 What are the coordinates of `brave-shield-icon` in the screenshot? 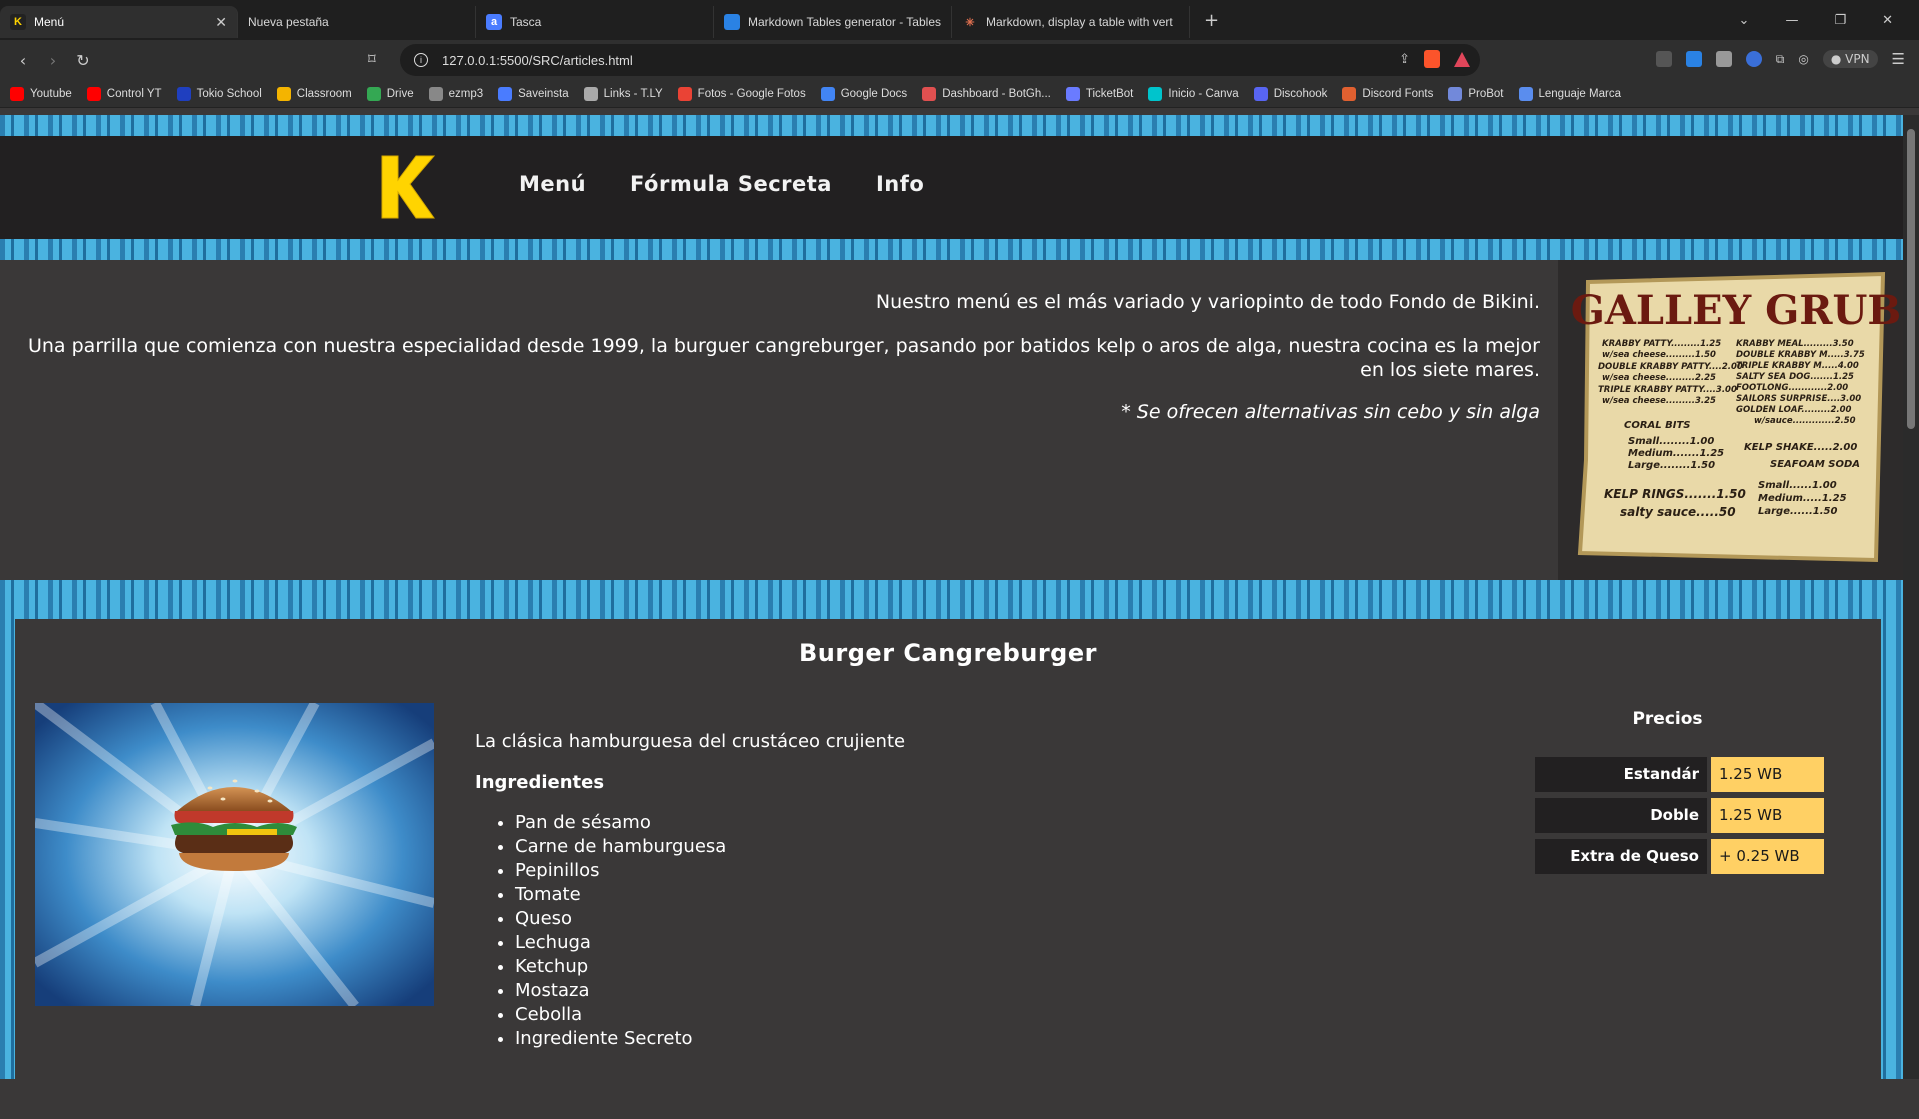 It's located at (1432, 59).